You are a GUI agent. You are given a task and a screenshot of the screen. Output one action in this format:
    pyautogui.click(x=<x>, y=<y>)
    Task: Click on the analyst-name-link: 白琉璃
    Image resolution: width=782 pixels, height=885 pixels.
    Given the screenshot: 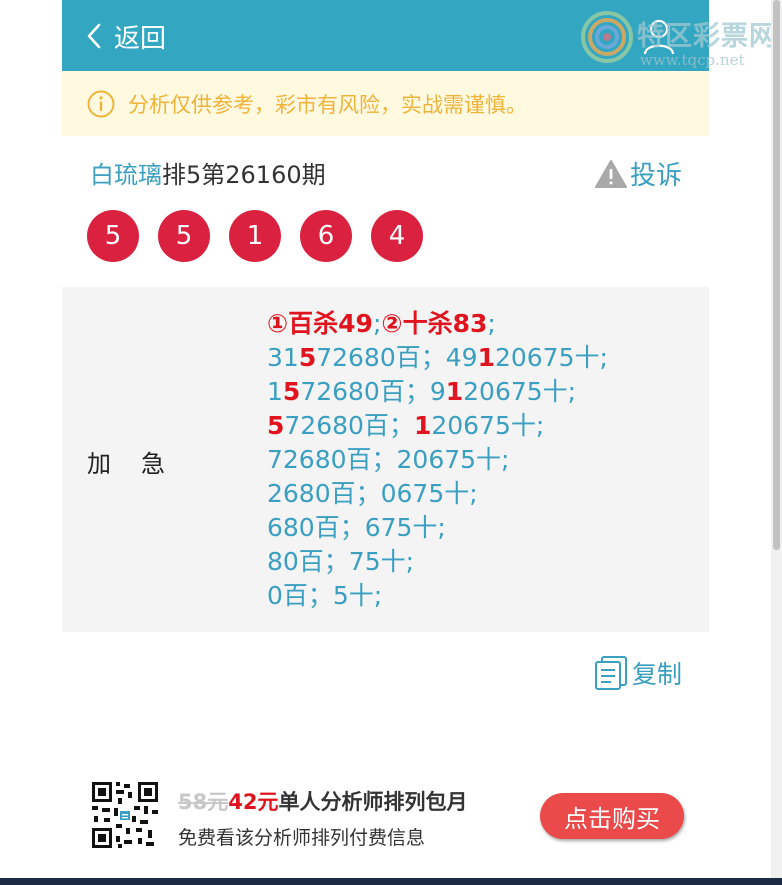 What is the action you would take?
    pyautogui.click(x=126, y=175)
    